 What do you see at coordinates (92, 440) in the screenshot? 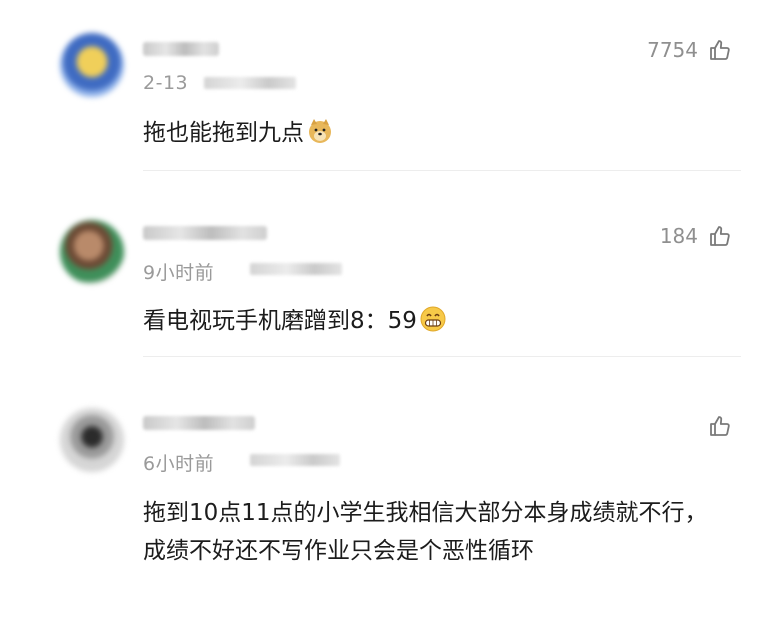
I see `avatar` at bounding box center [92, 440].